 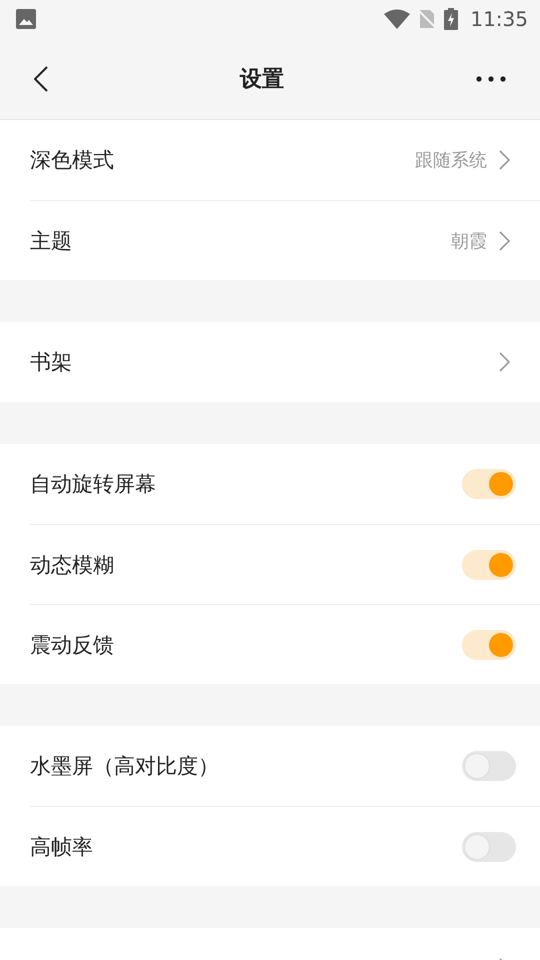 What do you see at coordinates (72, 645) in the screenshot?
I see `setting-label: 震动反馈` at bounding box center [72, 645].